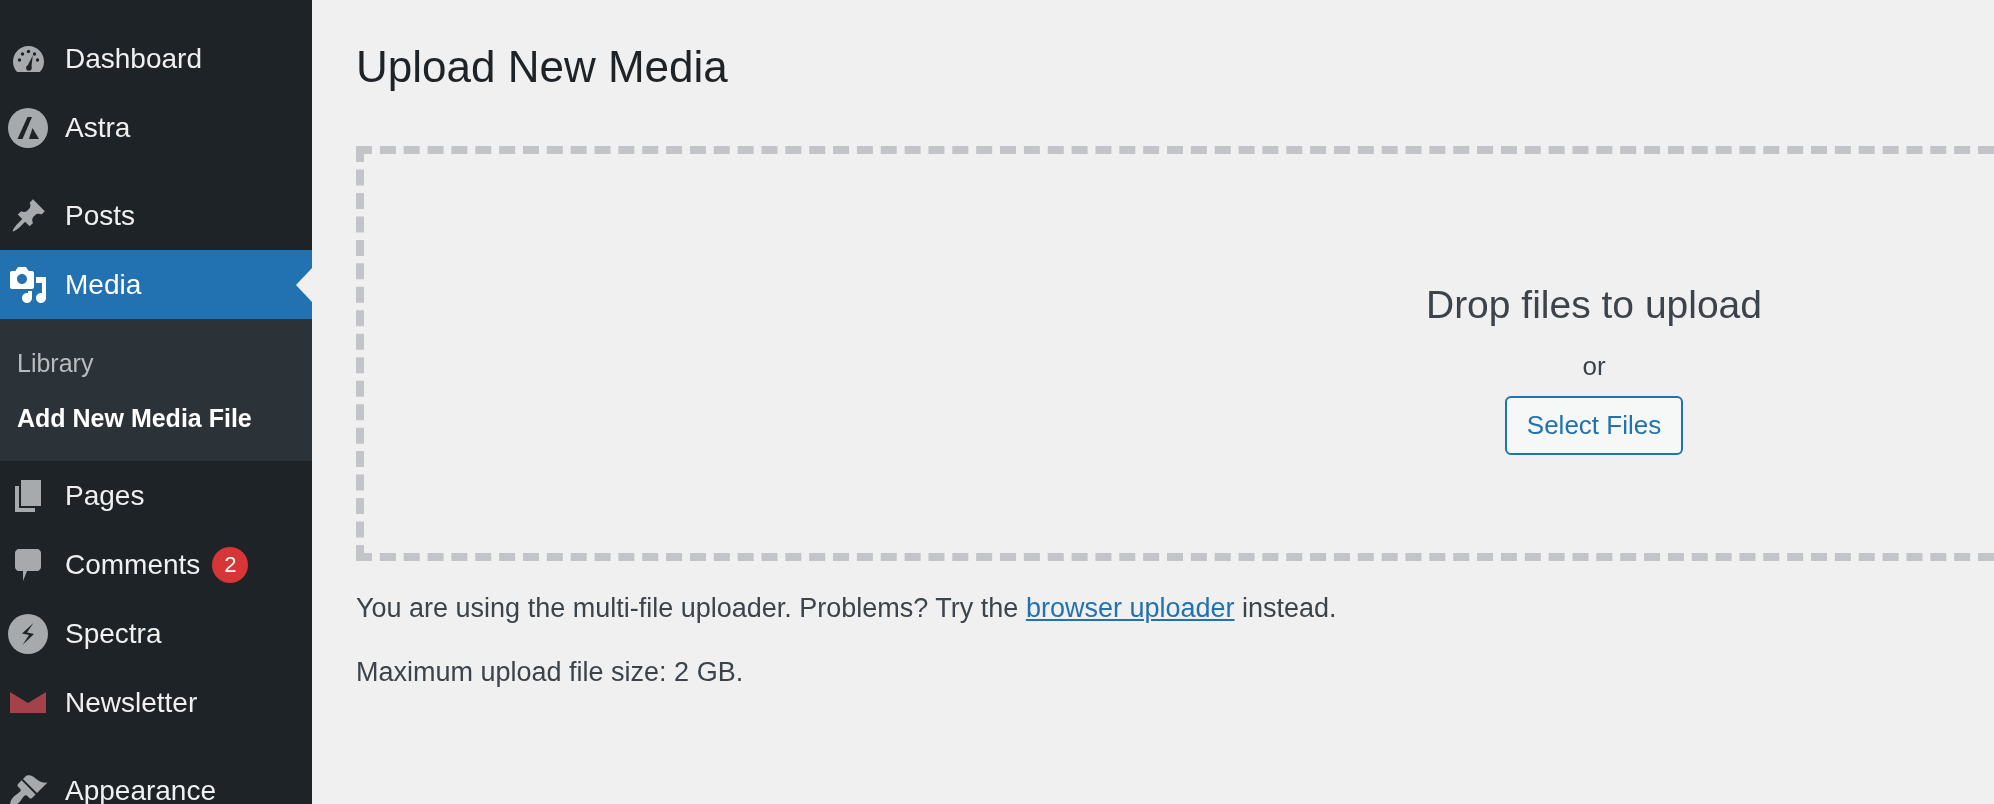  What do you see at coordinates (28, 702) in the screenshot?
I see `envelope-icon` at bounding box center [28, 702].